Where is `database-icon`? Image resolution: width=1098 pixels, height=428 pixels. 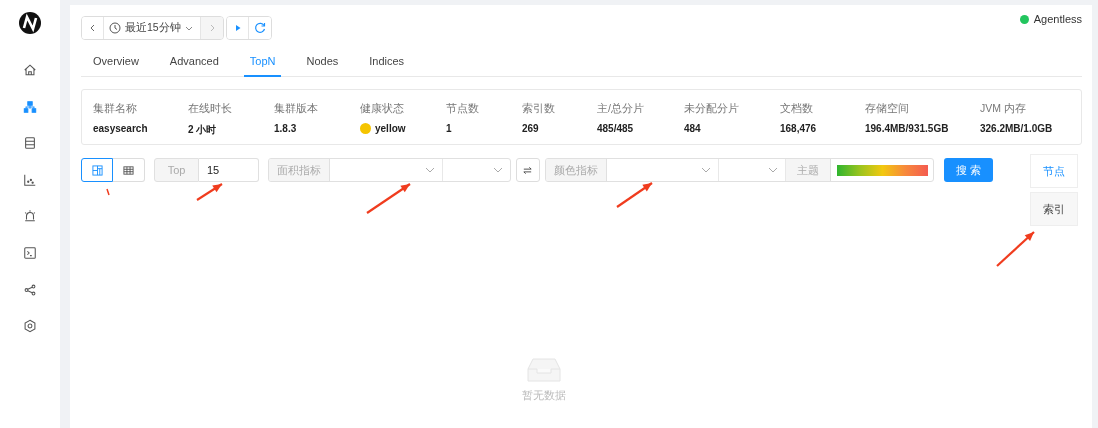
database-icon is located at coordinates (30, 143).